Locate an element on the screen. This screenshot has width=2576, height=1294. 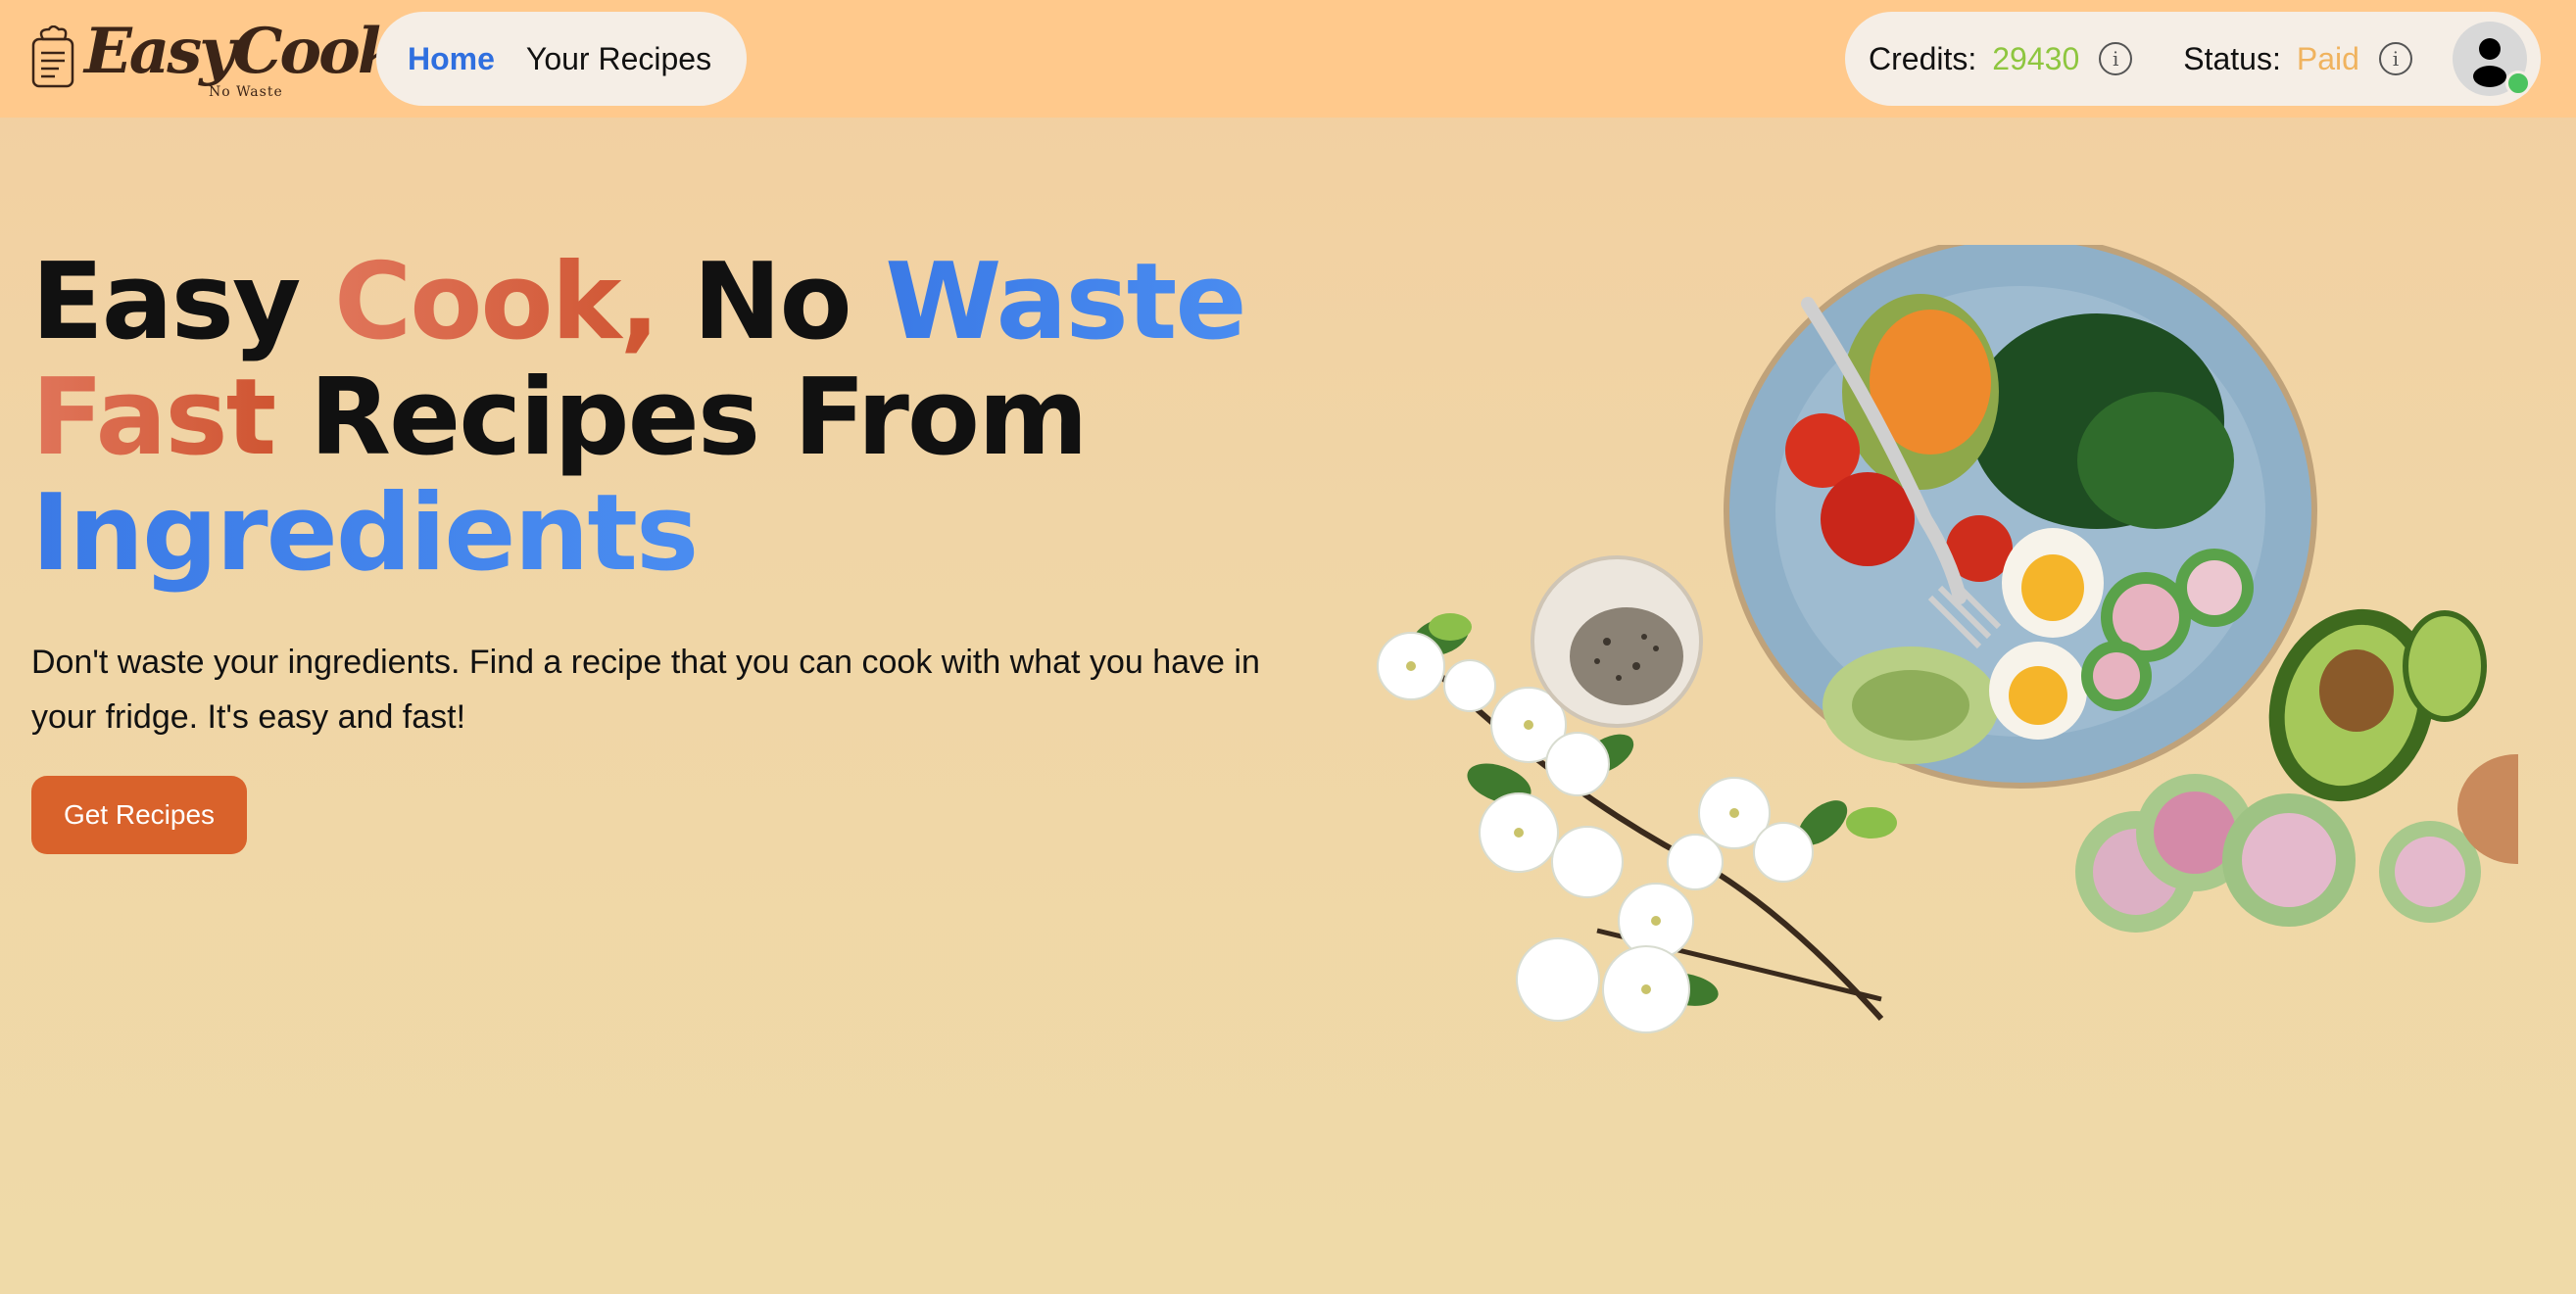
nav-home-link: Home is located at coordinates (451, 59).